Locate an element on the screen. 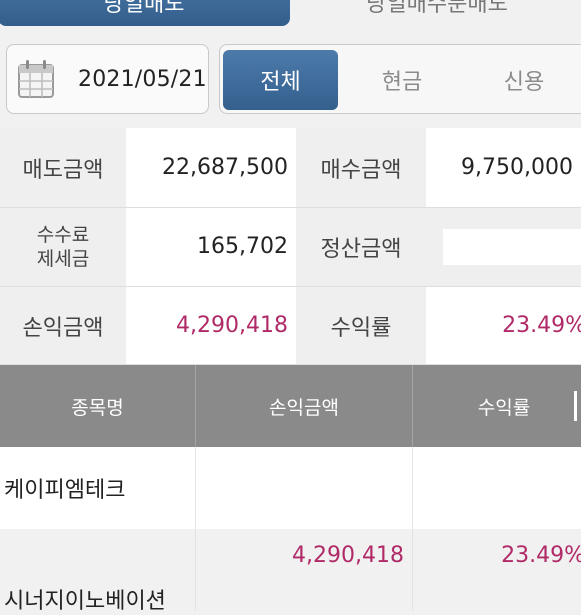  stock-return is located at coordinates (497, 488).